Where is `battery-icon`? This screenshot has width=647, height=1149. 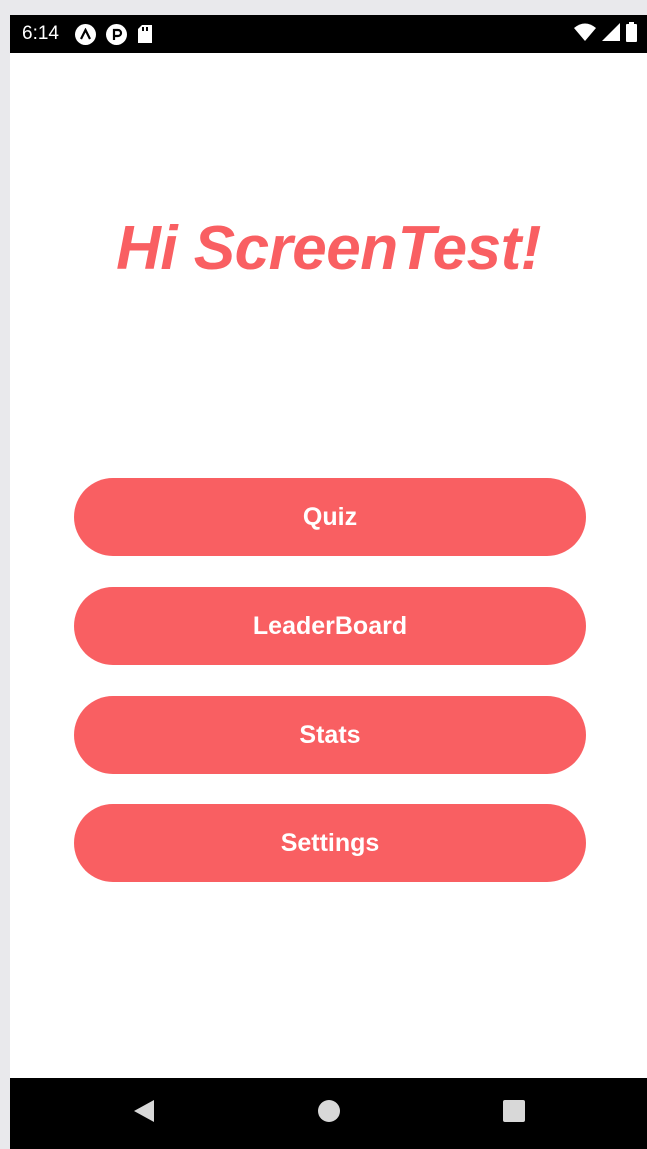 battery-icon is located at coordinates (631, 34).